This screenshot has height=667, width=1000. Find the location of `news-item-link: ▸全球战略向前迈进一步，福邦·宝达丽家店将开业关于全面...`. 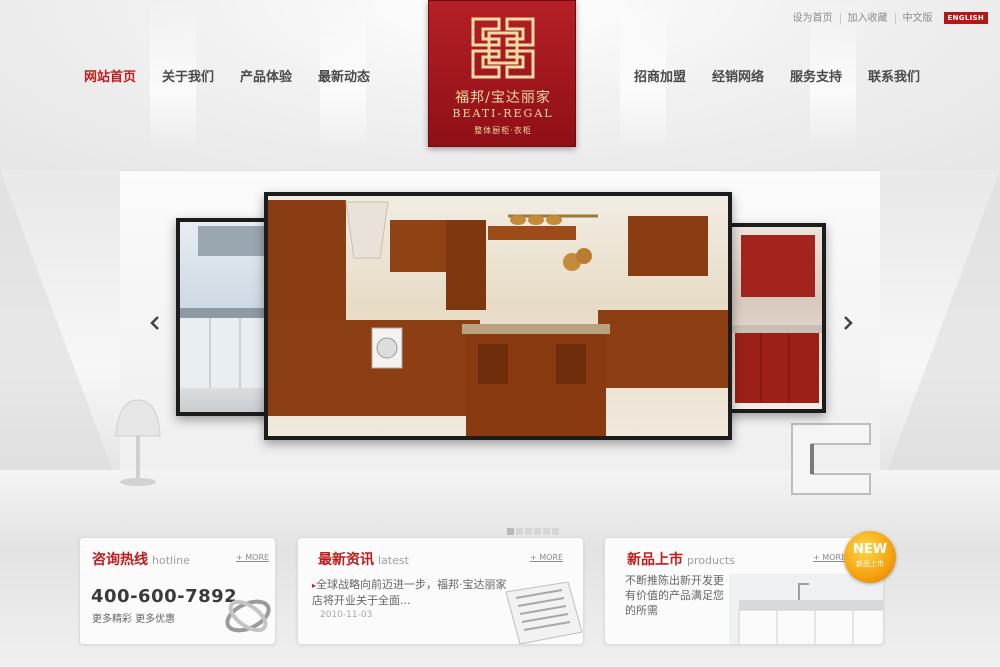

news-item-link: ▸全球战略向前迈进一步，福邦·宝达丽家店将开业关于全面... is located at coordinates (411, 592).